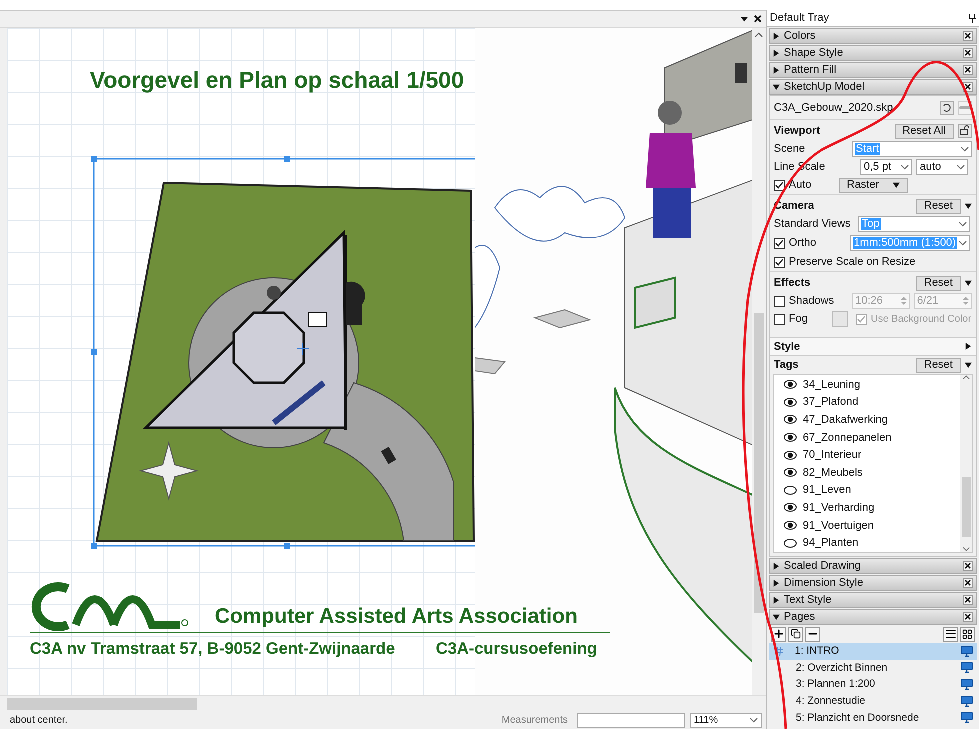  What do you see at coordinates (873, 717) in the screenshot?
I see `page-item: 5: Planzicht en Doorsnede` at bounding box center [873, 717].